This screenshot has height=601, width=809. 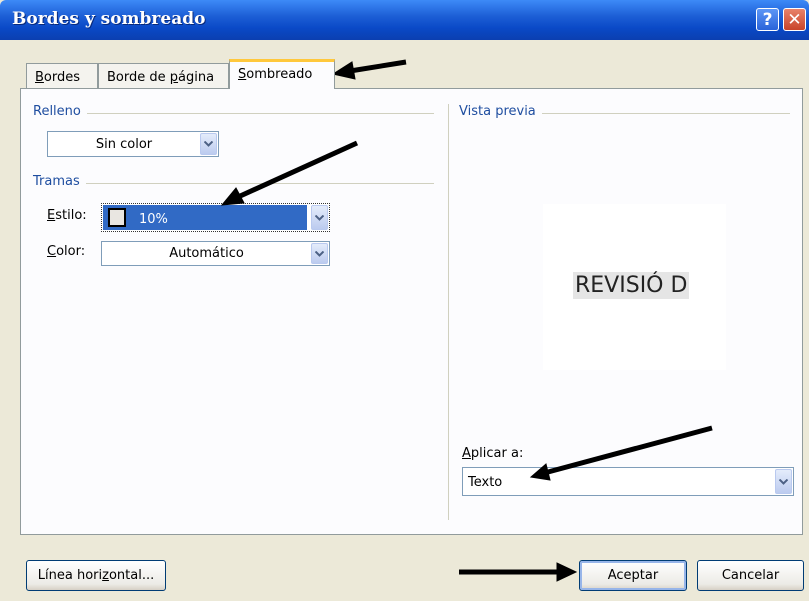 I want to click on tramas-divider, so click(x=234, y=183).